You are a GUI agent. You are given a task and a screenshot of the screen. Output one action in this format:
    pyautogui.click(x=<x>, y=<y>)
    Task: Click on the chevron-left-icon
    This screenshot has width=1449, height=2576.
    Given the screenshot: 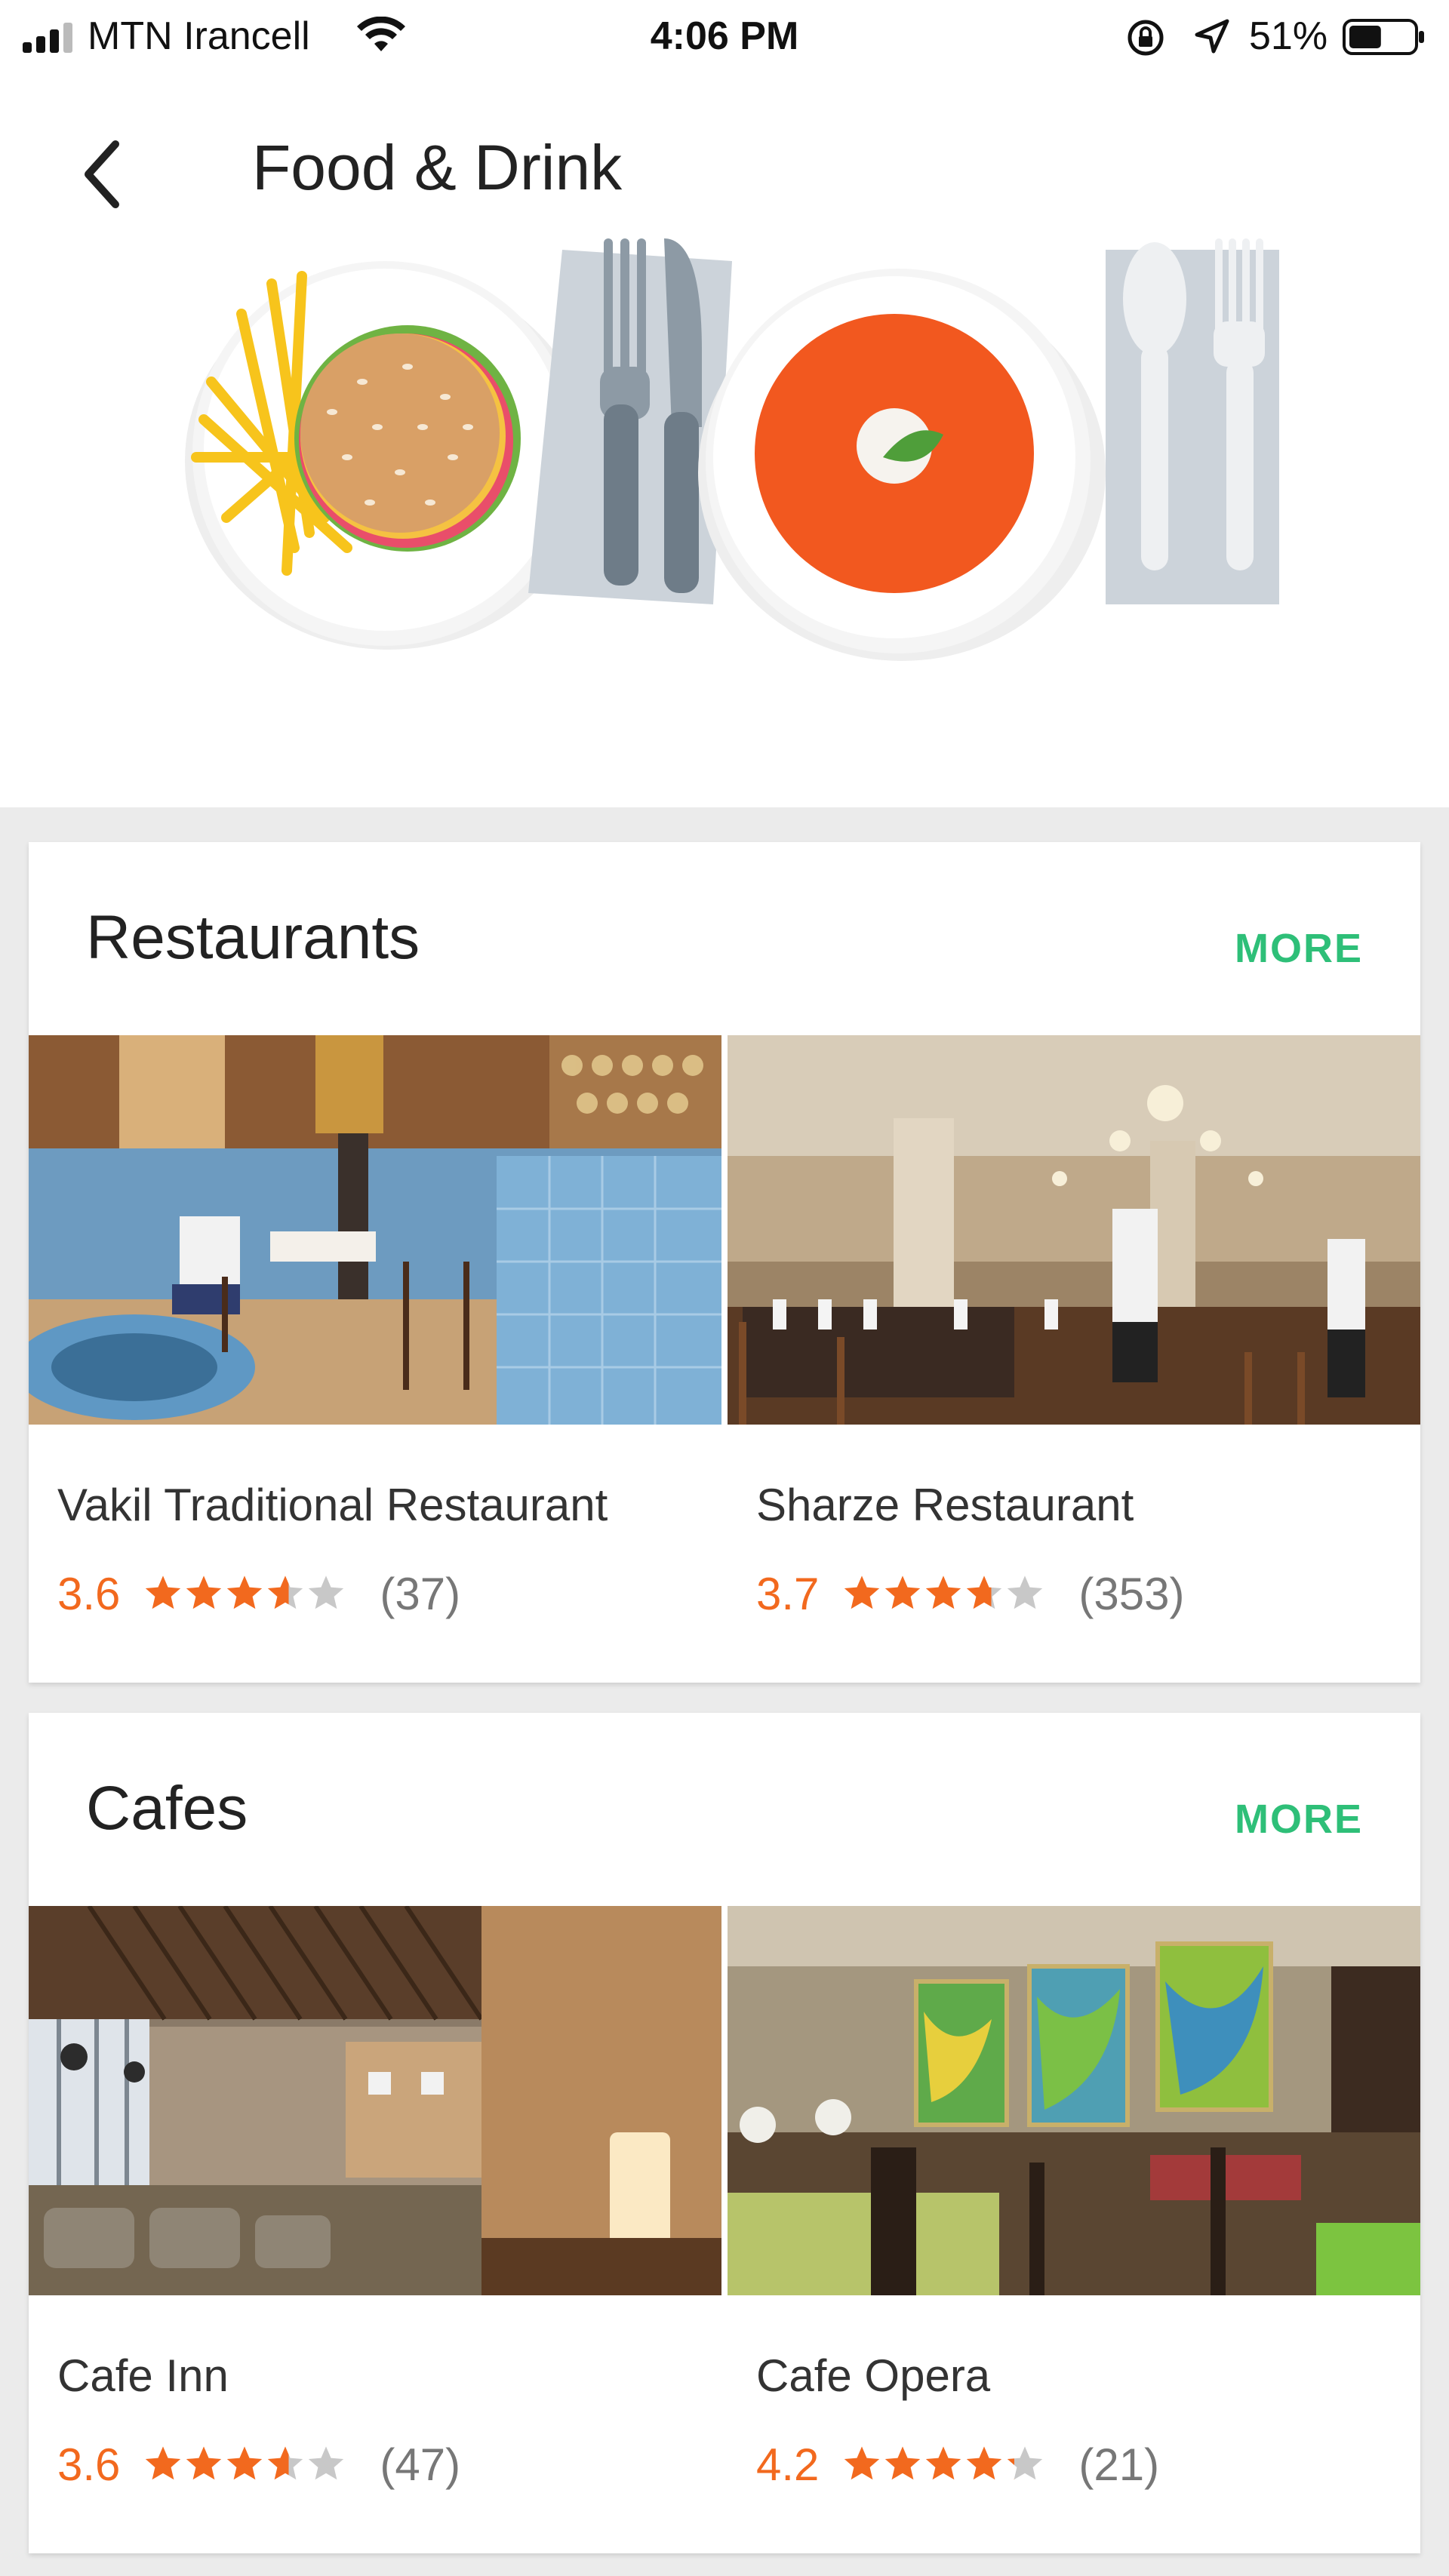 What is the action you would take?
    pyautogui.click(x=102, y=174)
    